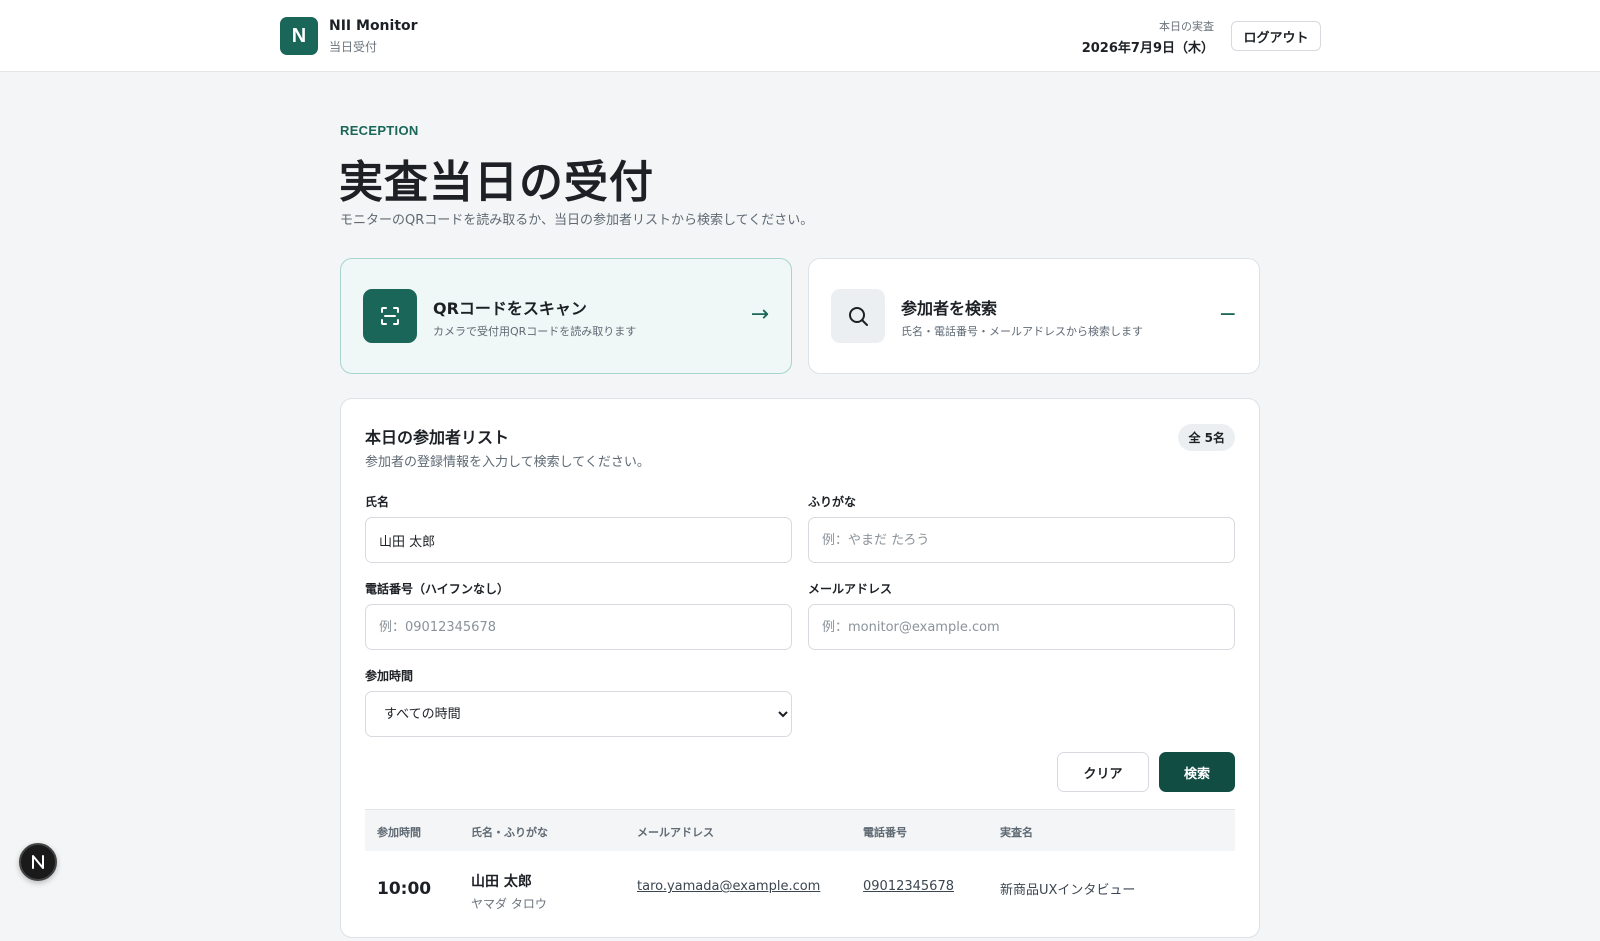 The height and width of the screenshot is (941, 1600). What do you see at coordinates (353, 47) in the screenshot?
I see `app-subtitle: 当日受付` at bounding box center [353, 47].